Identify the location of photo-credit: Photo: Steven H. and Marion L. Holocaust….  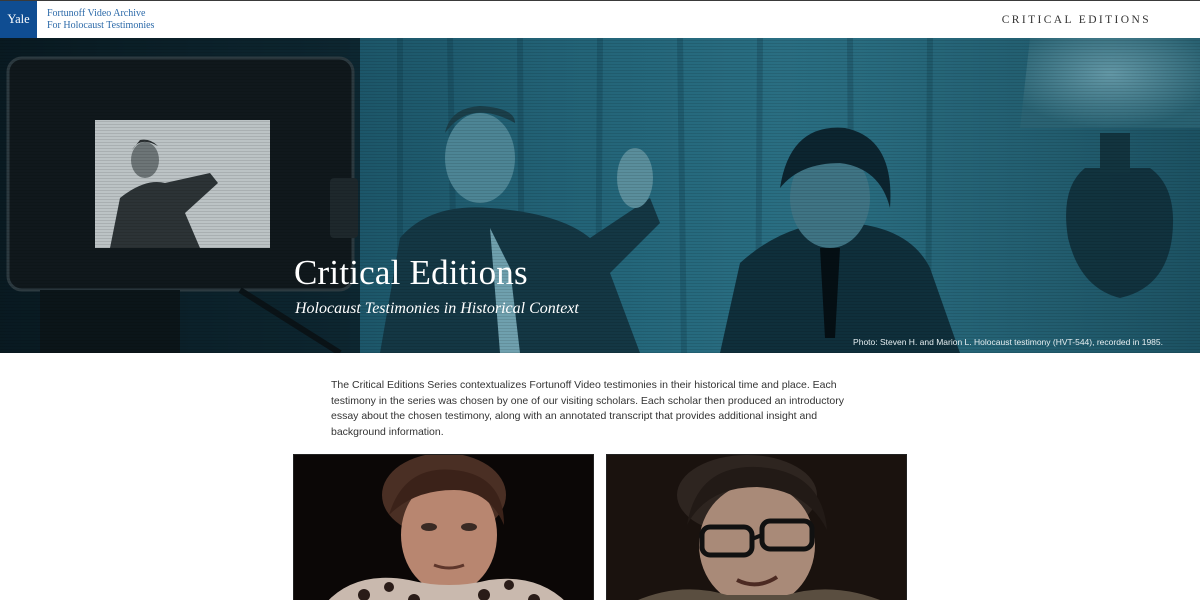
(1008, 342).